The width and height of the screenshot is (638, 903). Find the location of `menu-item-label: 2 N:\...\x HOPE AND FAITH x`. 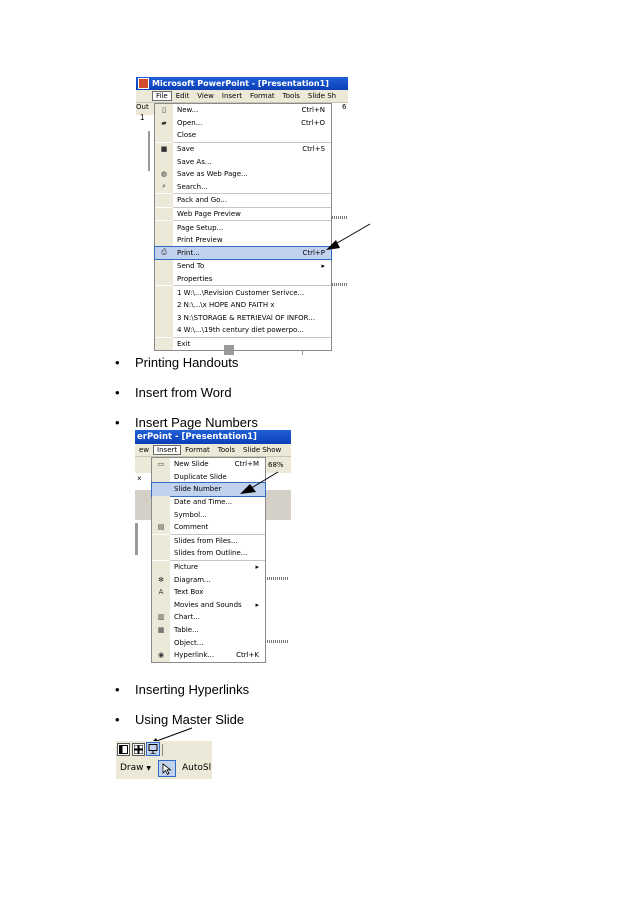

menu-item-label: 2 N:\...\x HOPE AND FAITH x is located at coordinates (226, 305).